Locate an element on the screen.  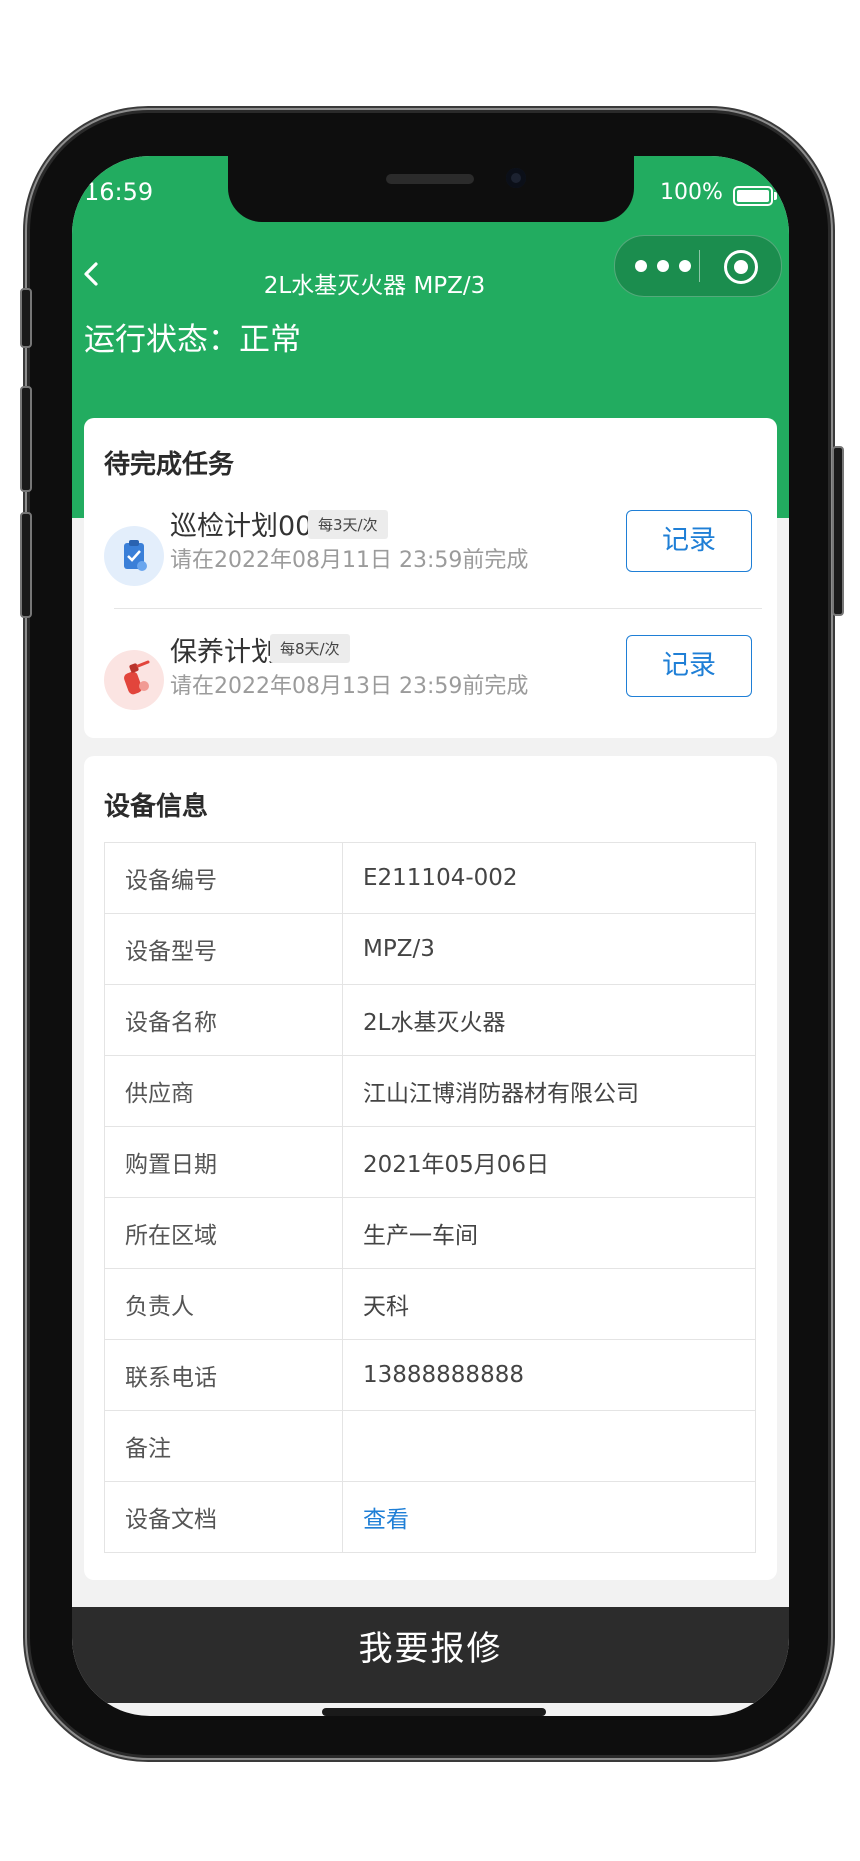
table-row: 购置日期 2021年05月06日 is located at coordinates (430, 1162).